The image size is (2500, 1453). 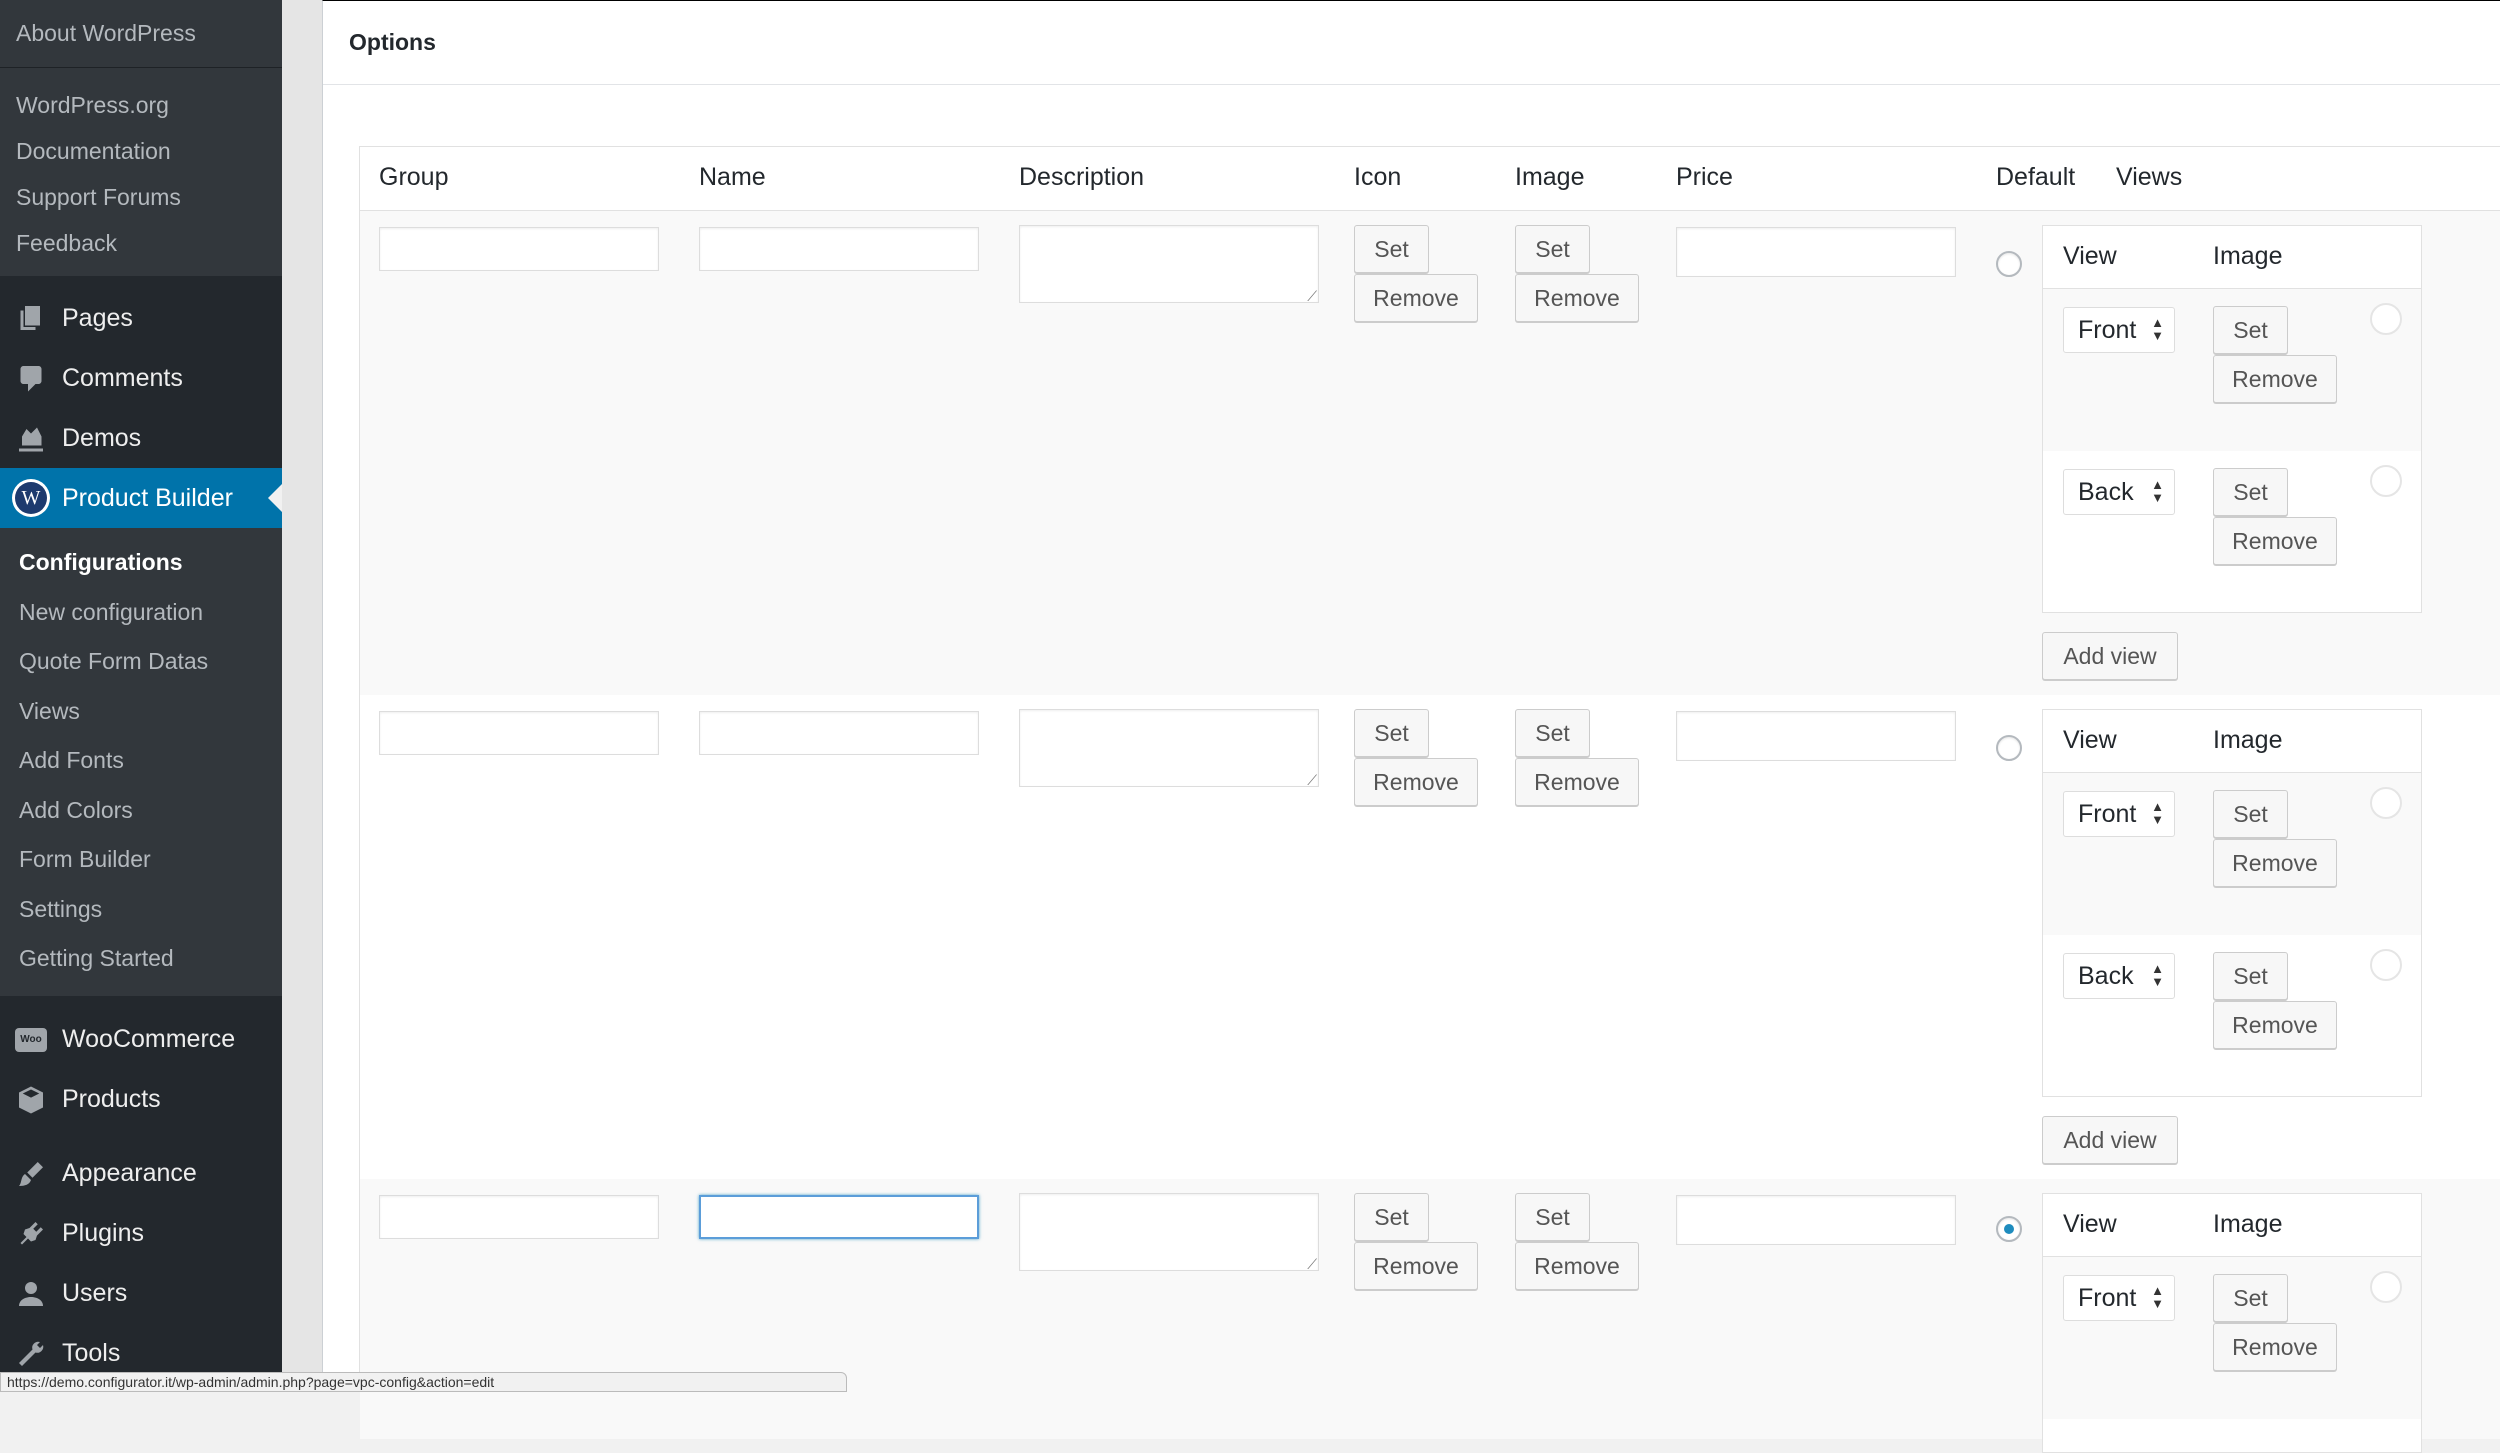 I want to click on submenu-item-form-builder: Form Builder, so click(x=141, y=860).